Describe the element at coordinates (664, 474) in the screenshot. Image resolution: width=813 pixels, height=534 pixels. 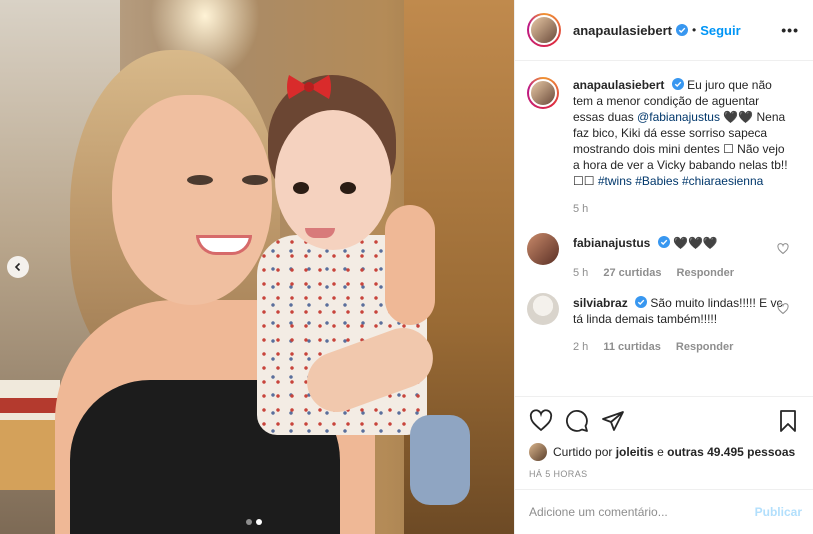
I see `post-timestamp: HÁ 5 HORAS` at that location.